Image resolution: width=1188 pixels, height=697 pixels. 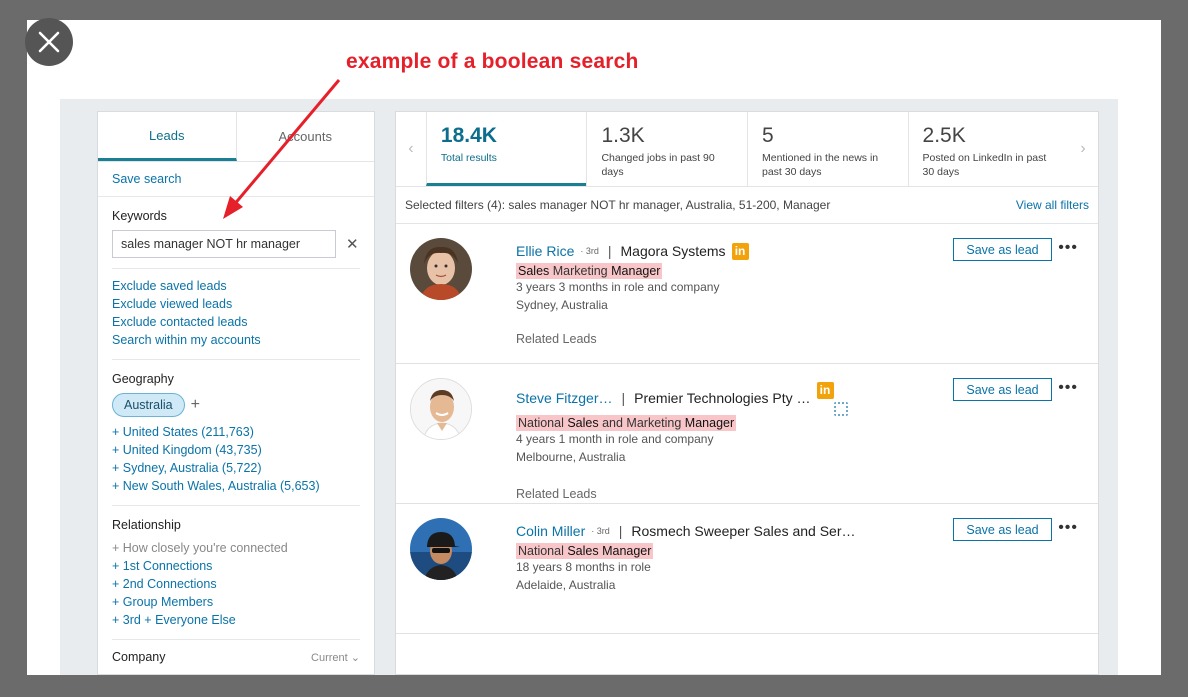 What do you see at coordinates (984, 165) in the screenshot?
I see `stat-label: Posted on LinkedIn in past 30 days` at bounding box center [984, 165].